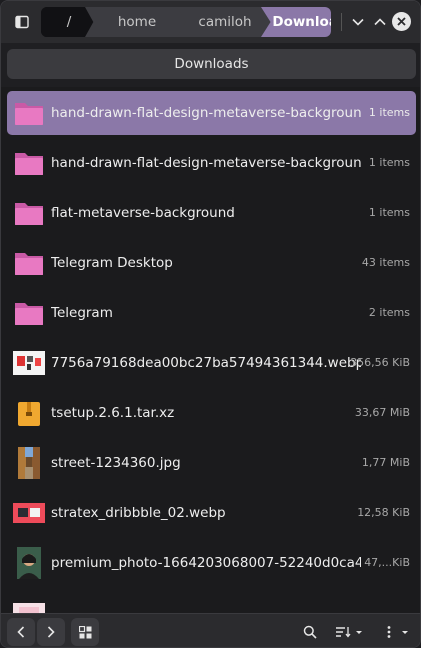  Describe the element at coordinates (385, 462) in the screenshot. I see `file-size: 1,77 MiB` at that location.